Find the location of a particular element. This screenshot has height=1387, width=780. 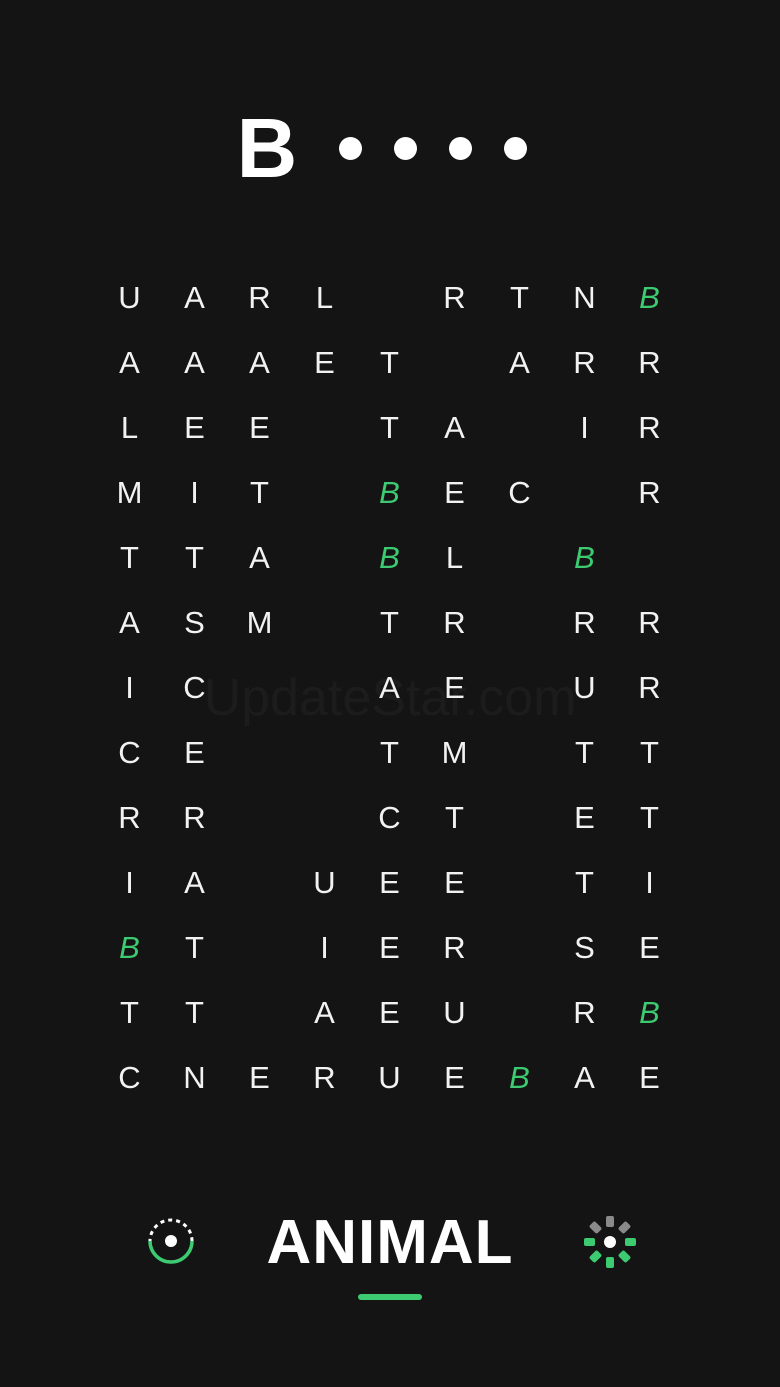

hint-button is located at coordinates (171, 1241).